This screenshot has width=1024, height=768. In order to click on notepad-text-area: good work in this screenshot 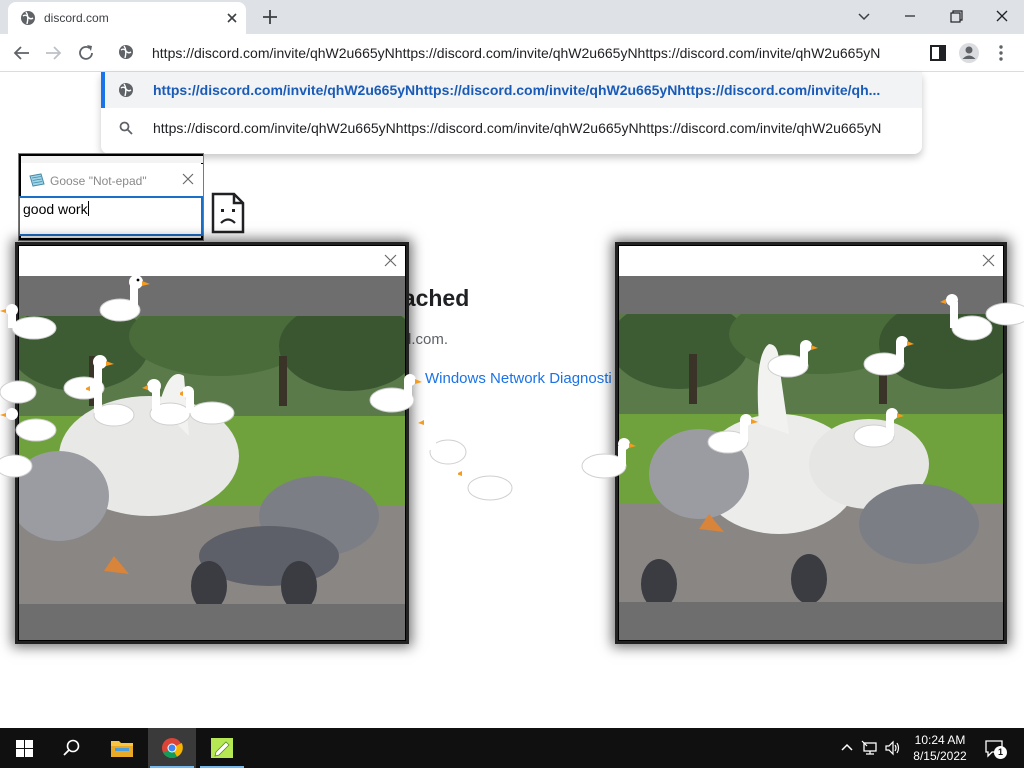, I will do `click(111, 216)`.